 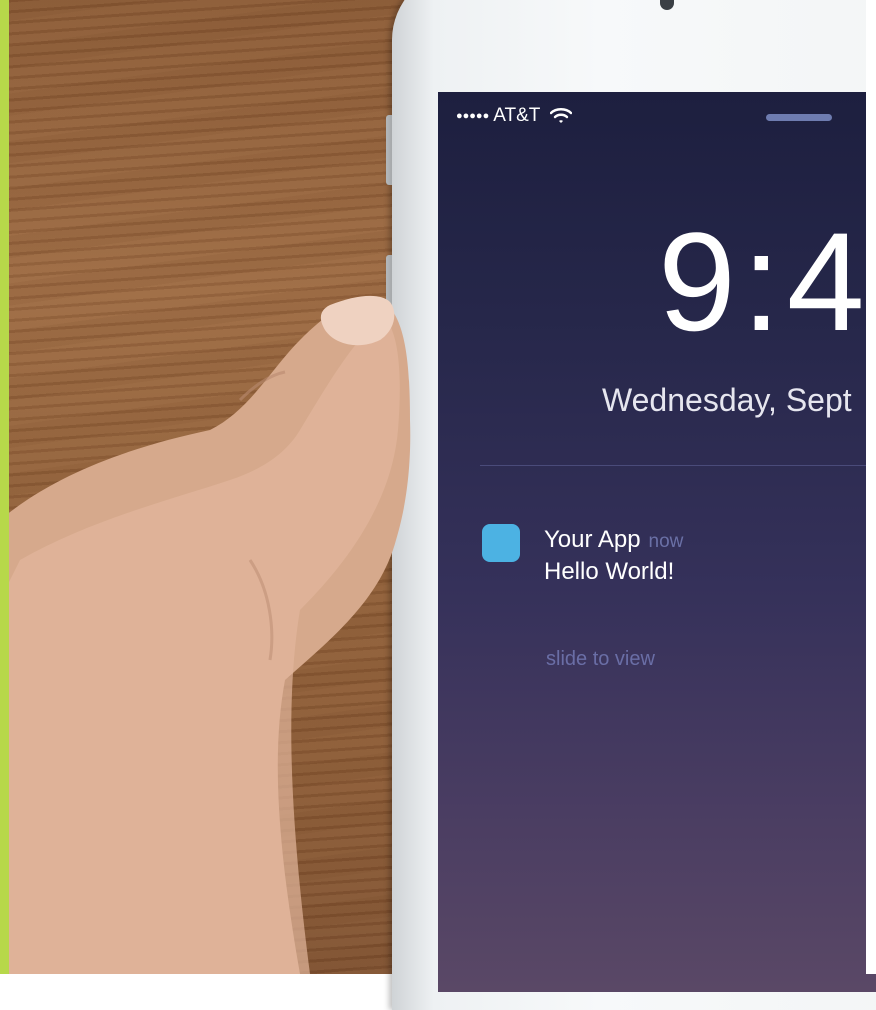 I want to click on wifi-icon, so click(x=561, y=115).